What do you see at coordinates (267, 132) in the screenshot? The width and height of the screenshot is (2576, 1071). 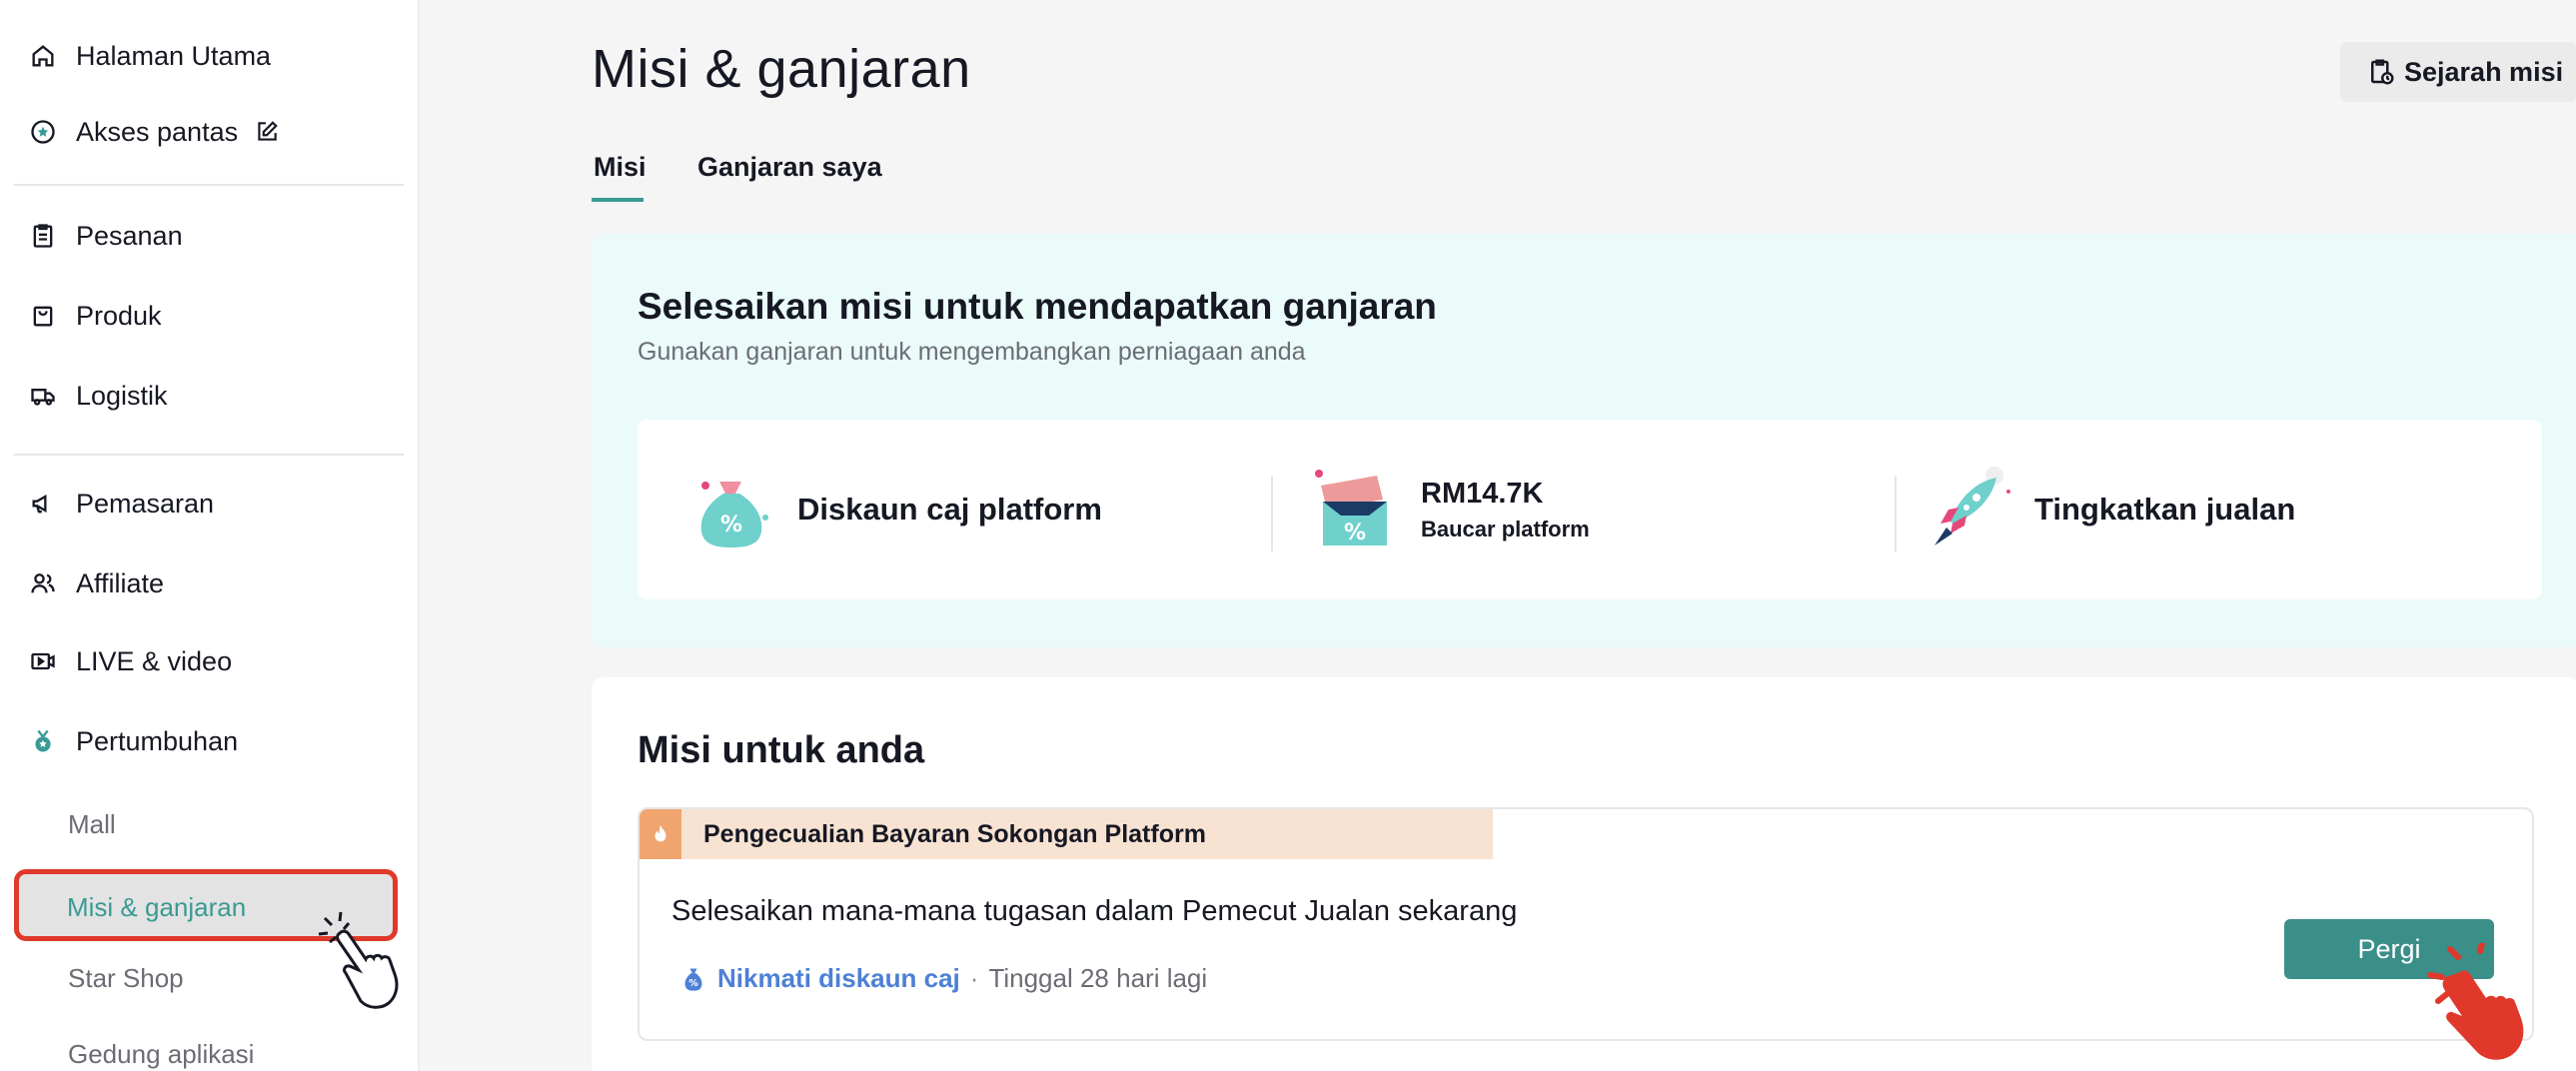 I see `edit-icon` at bounding box center [267, 132].